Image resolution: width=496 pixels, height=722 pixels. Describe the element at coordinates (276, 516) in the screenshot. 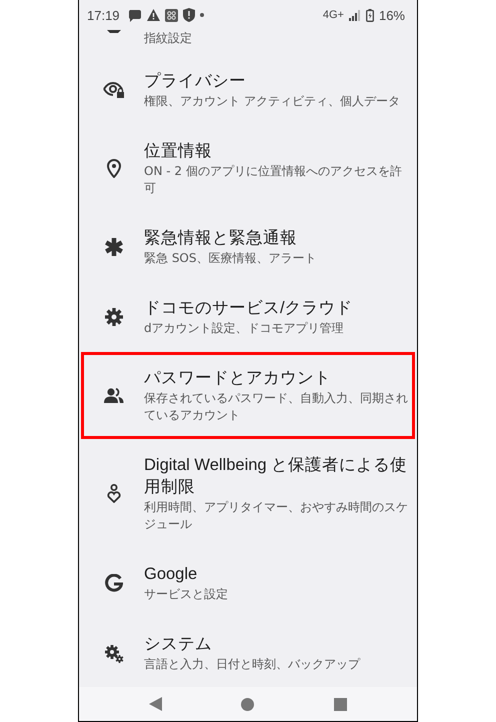

I see `item-subtitle: 利用時間、アプリタイマー、おやすみ時間のスケジュール` at that location.